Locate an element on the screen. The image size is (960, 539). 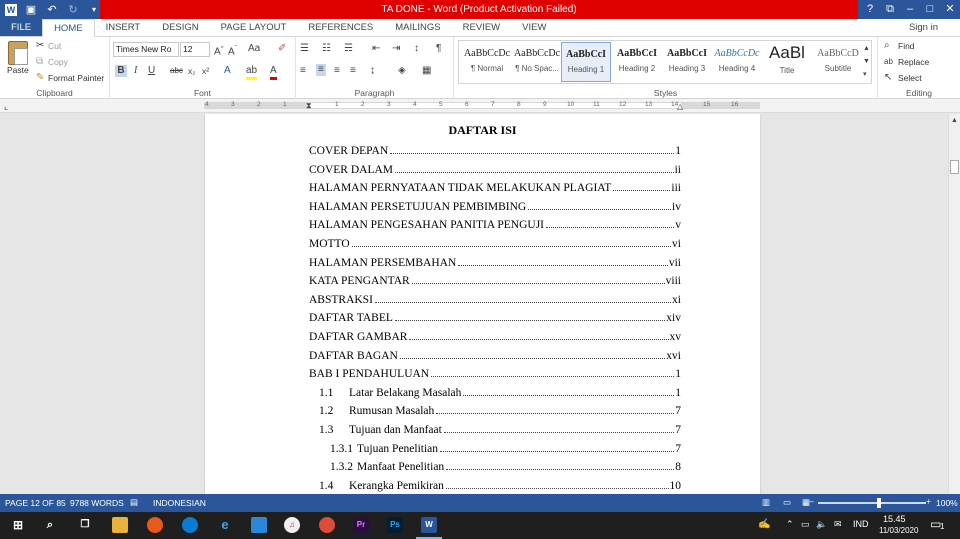
grow-font-icon: A^ is located at coordinates (219, 50).